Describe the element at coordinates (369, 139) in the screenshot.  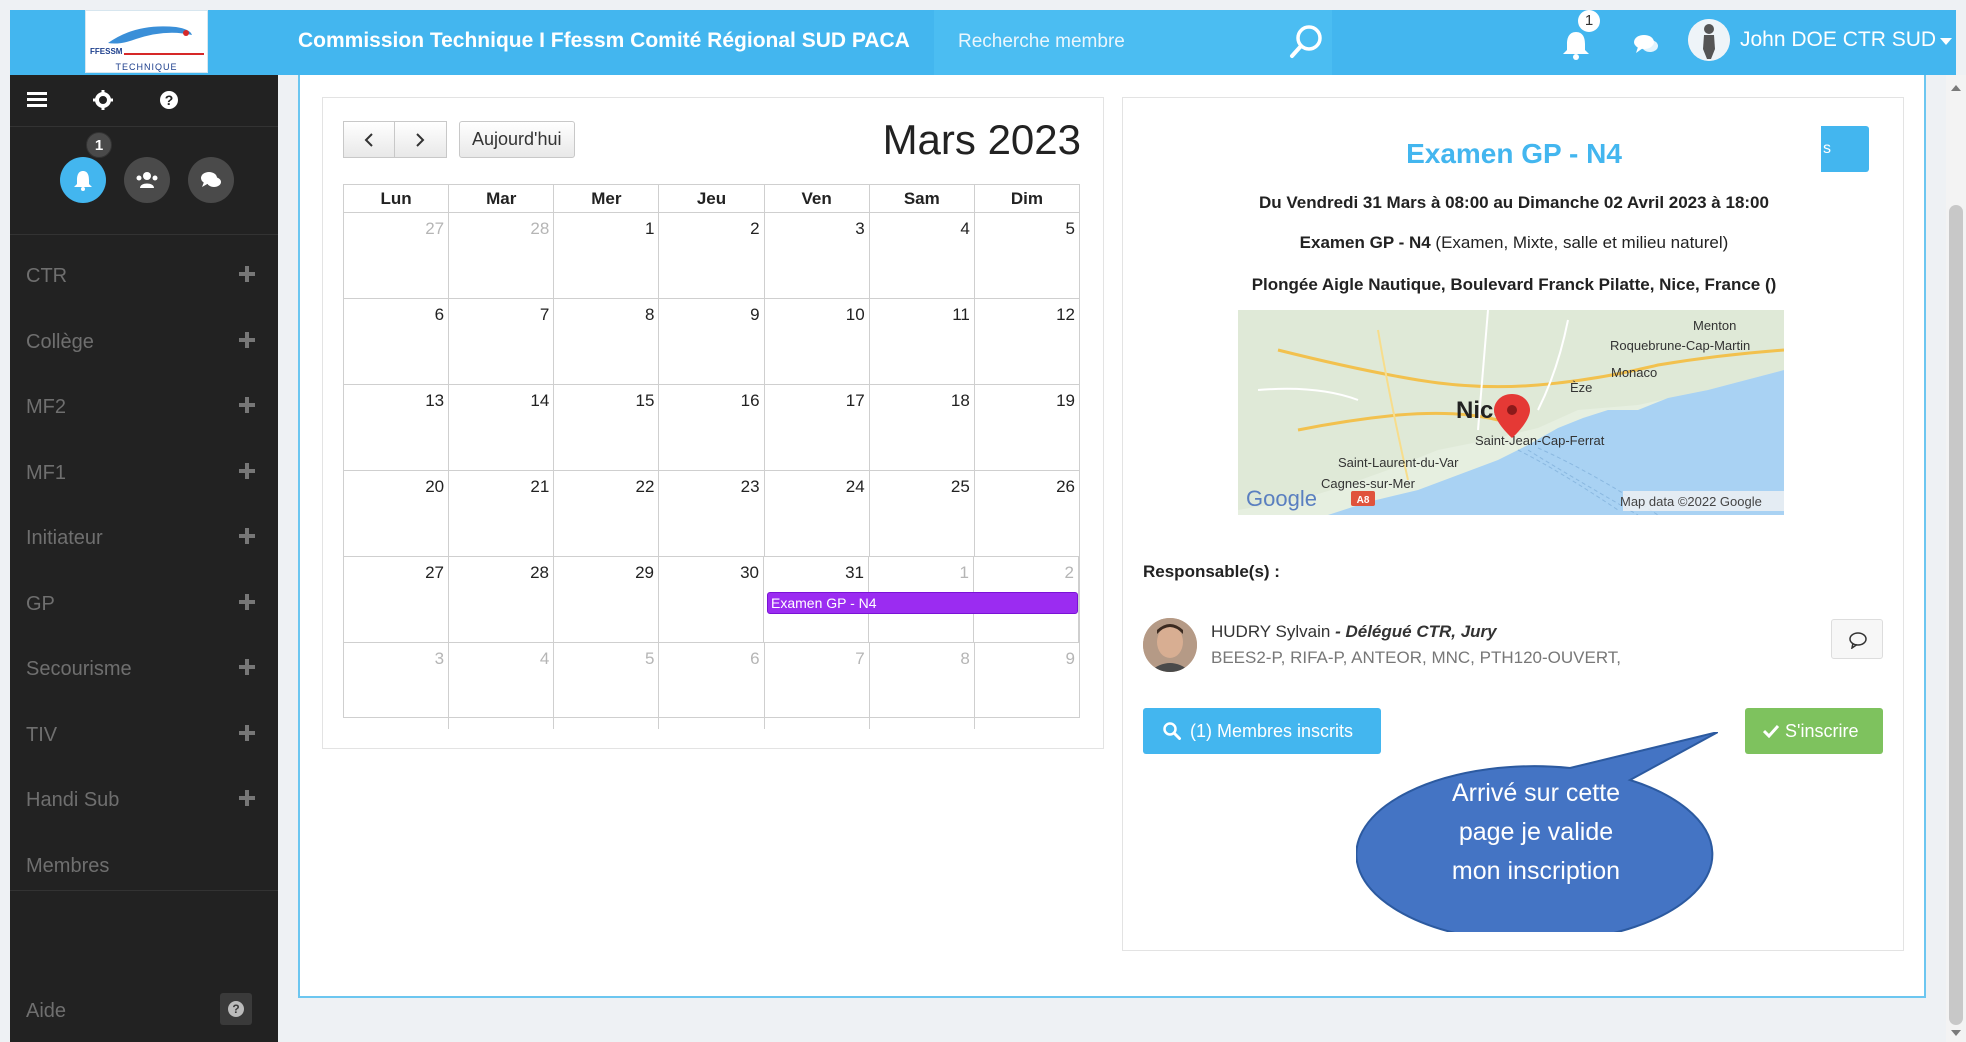
I see `prev-month-button` at that location.